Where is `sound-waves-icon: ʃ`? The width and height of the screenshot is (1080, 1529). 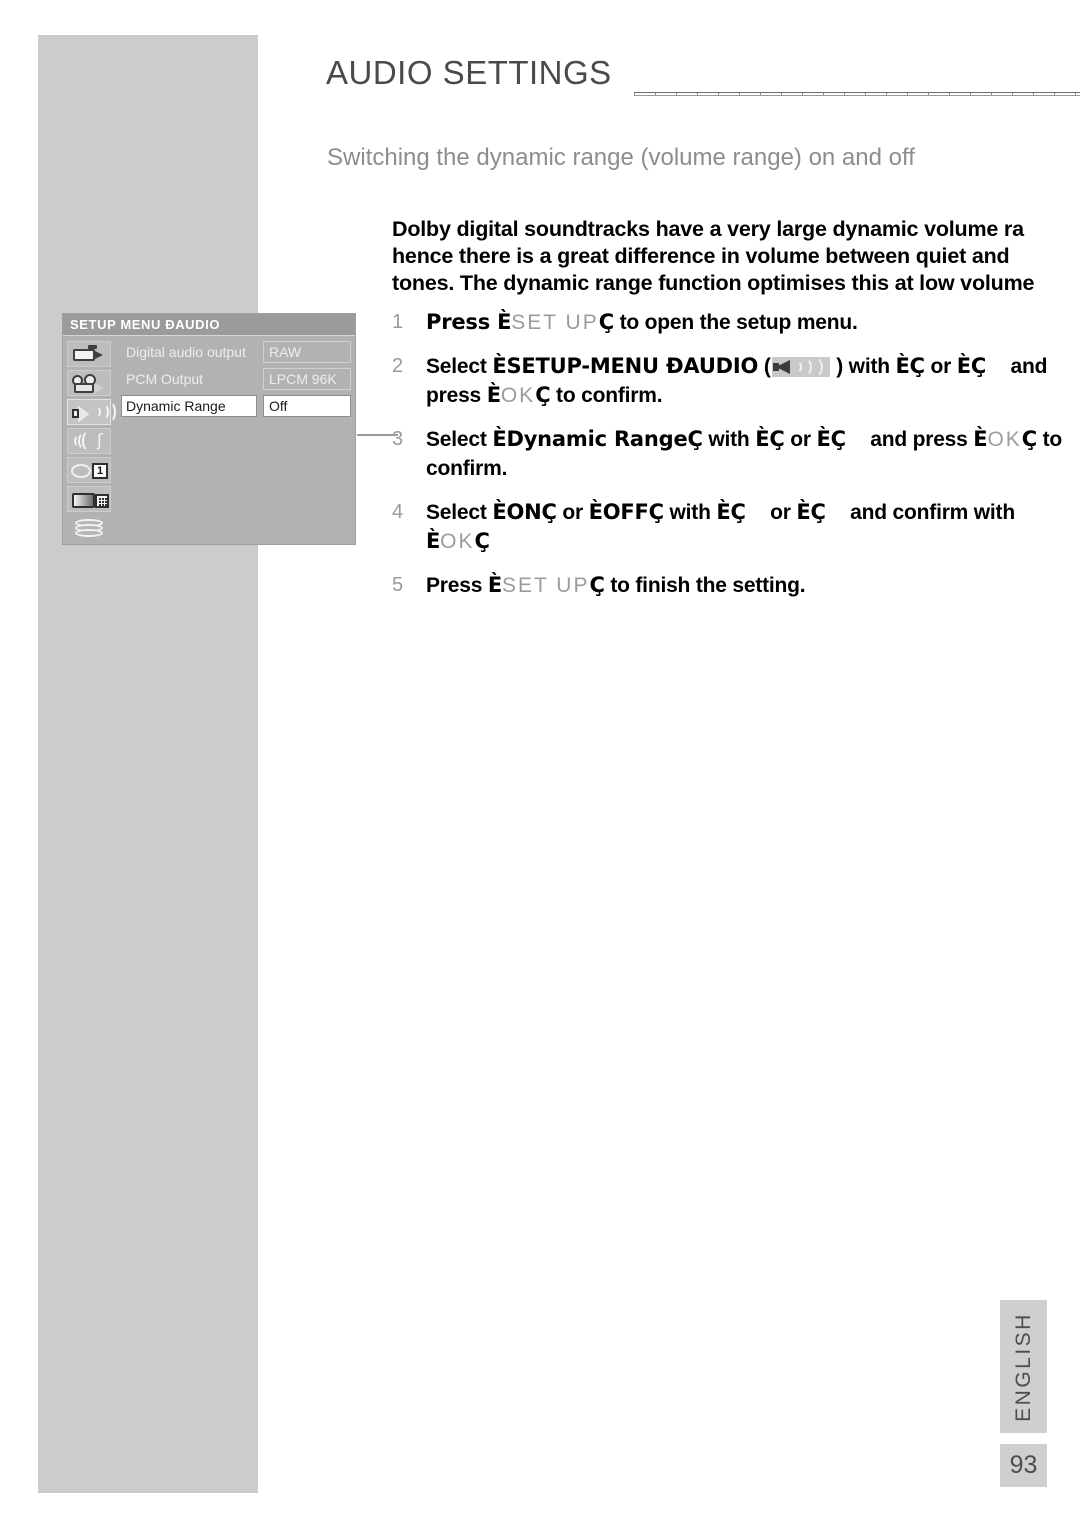 sound-waves-icon: ʃ is located at coordinates (89, 441).